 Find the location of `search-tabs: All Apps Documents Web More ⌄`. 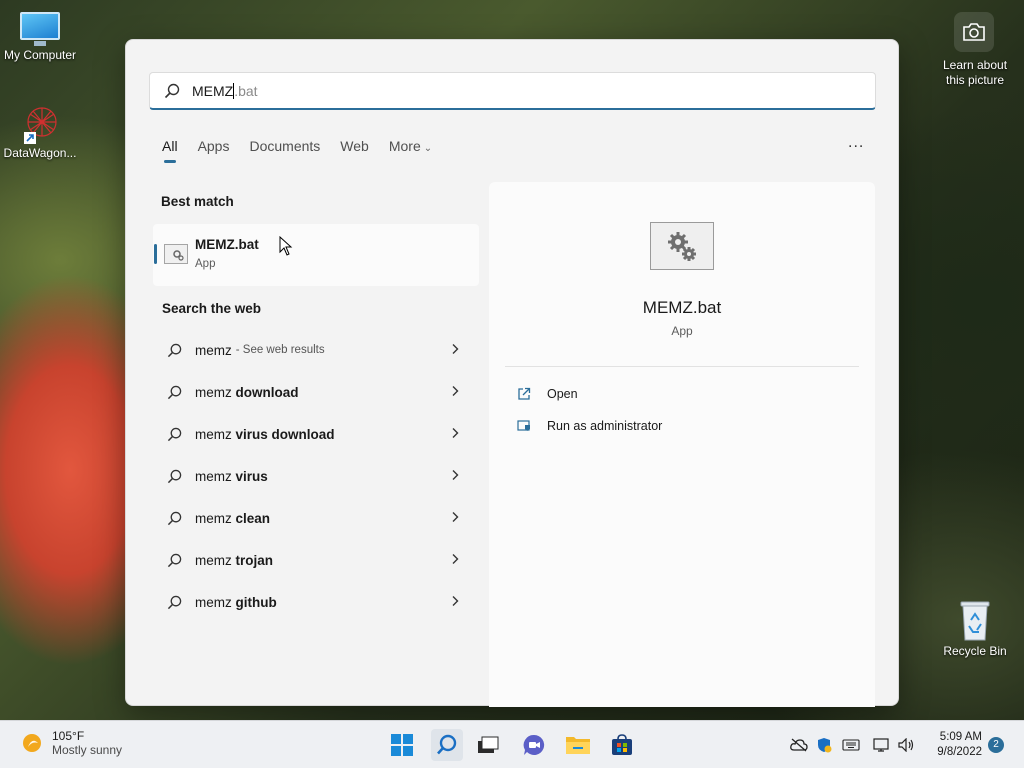

search-tabs: All Apps Documents Web More ⌄ is located at coordinates (307, 150).